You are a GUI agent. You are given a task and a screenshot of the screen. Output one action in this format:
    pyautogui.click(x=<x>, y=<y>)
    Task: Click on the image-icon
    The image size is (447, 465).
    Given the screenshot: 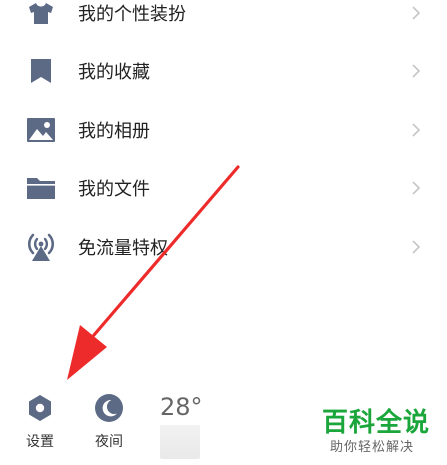 What is the action you would take?
    pyautogui.click(x=41, y=130)
    